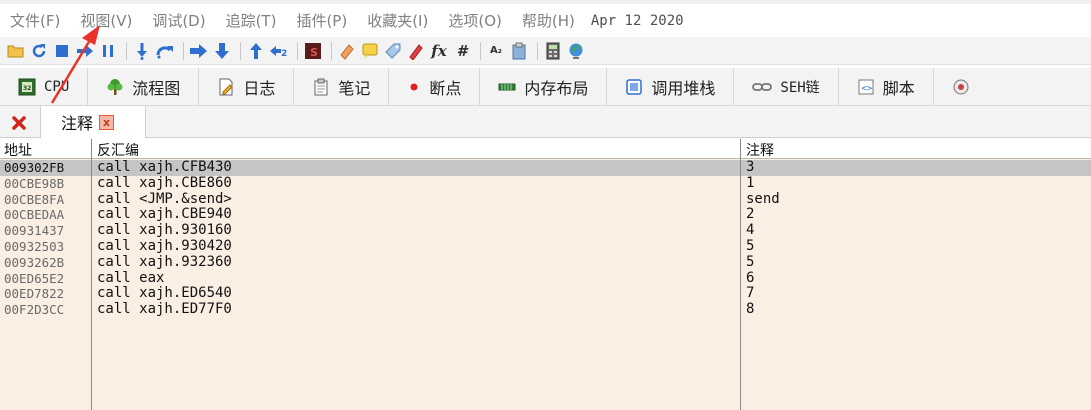  What do you see at coordinates (393, 51) in the screenshot?
I see `labels-icon` at bounding box center [393, 51].